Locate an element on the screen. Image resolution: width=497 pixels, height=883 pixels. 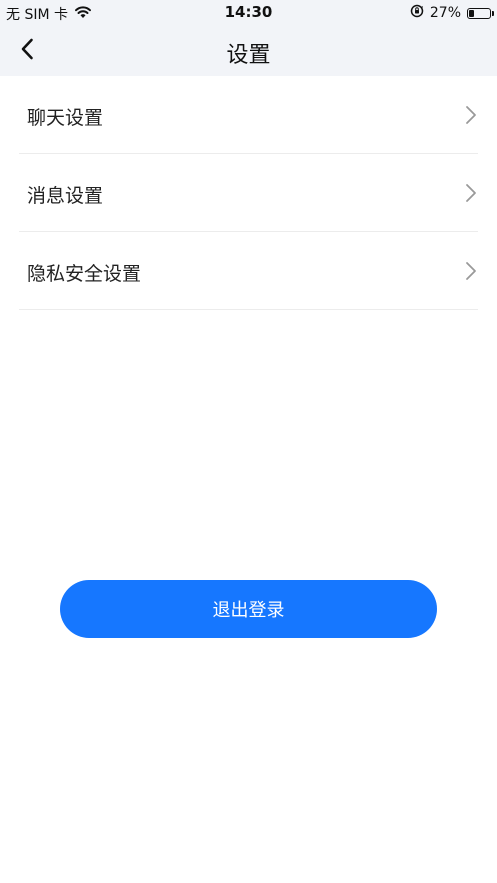
logout-button: 退出登录 is located at coordinates (248, 609).